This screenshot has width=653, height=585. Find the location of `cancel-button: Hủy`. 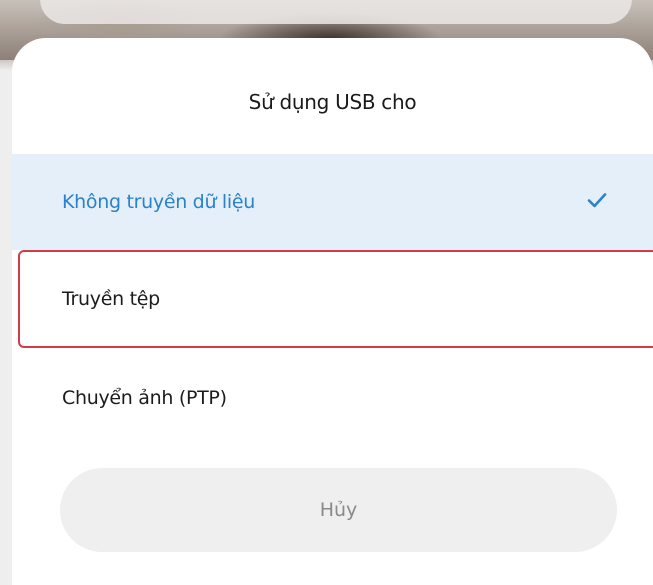

cancel-button: Hủy is located at coordinates (338, 510).